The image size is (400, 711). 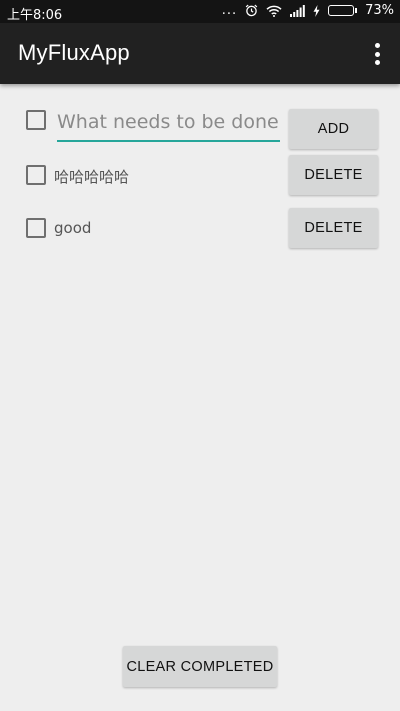 What do you see at coordinates (200, 666) in the screenshot?
I see `clear-completed-button: CLEAR COMPLETED` at bounding box center [200, 666].